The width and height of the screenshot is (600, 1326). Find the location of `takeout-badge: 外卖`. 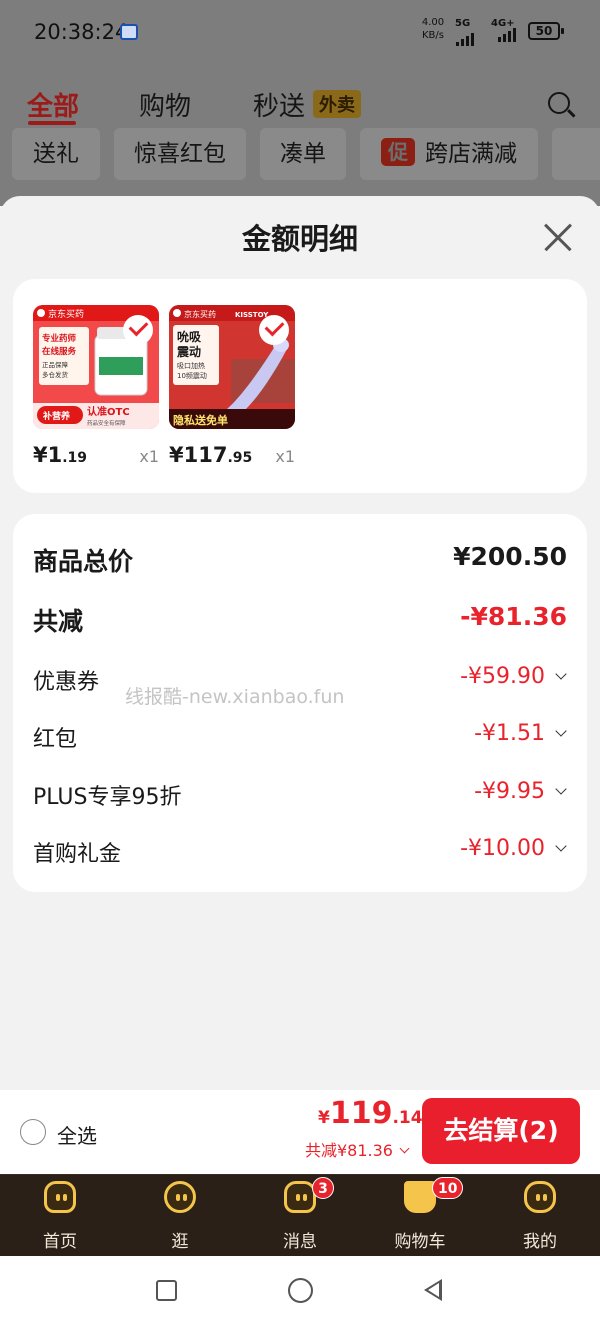

takeout-badge: 外卖 is located at coordinates (337, 104).